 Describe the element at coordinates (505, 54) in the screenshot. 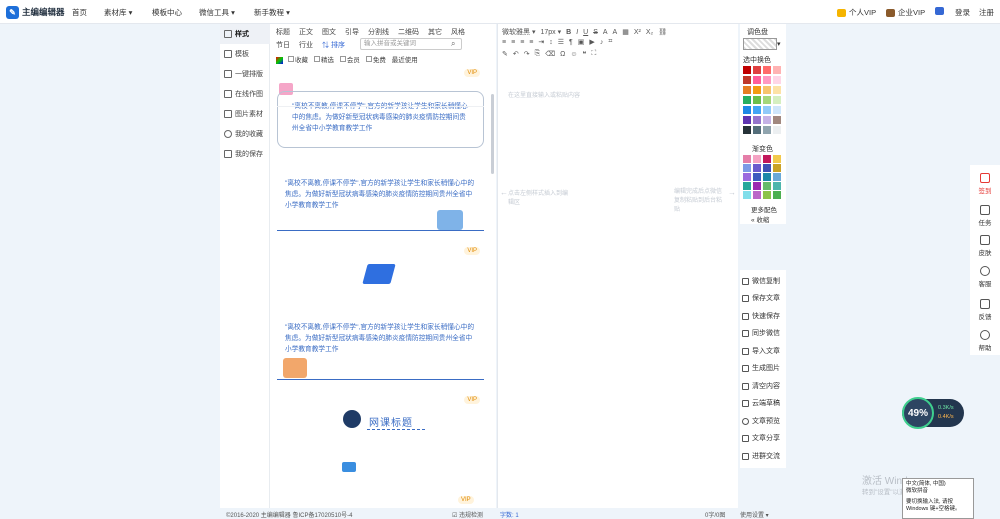

I see `format-painter-button: ✎` at that location.